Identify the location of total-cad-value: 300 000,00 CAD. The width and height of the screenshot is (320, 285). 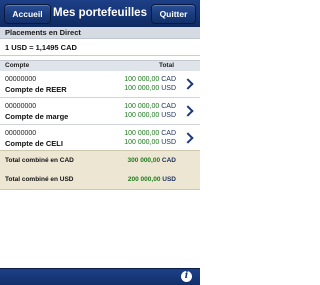
(151, 160).